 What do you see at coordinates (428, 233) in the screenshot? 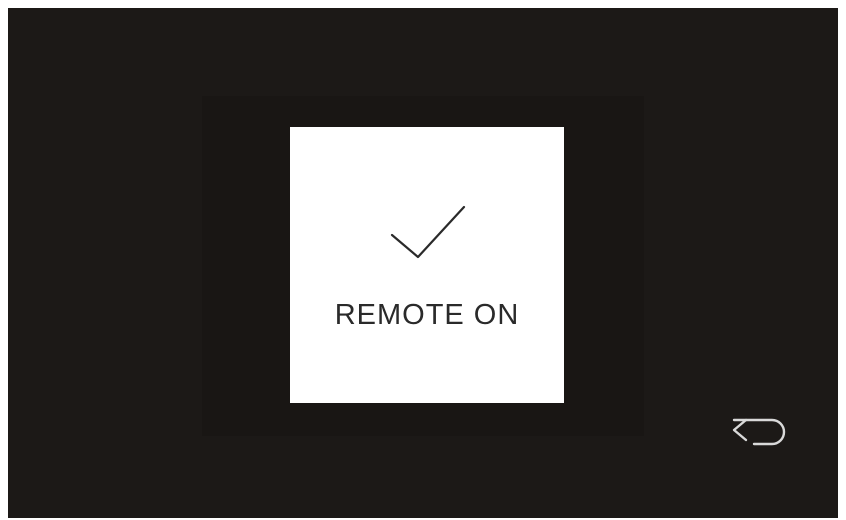
I see `checkmark-icon` at bounding box center [428, 233].